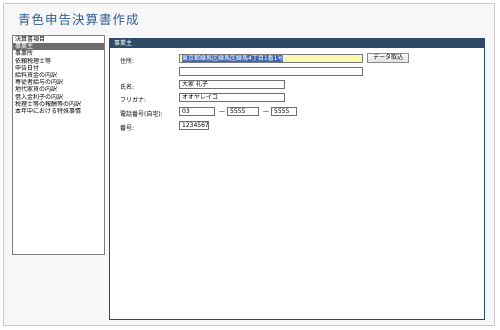  What do you see at coordinates (243, 111) in the screenshot?
I see `phone-mid-field: 5555` at bounding box center [243, 111].